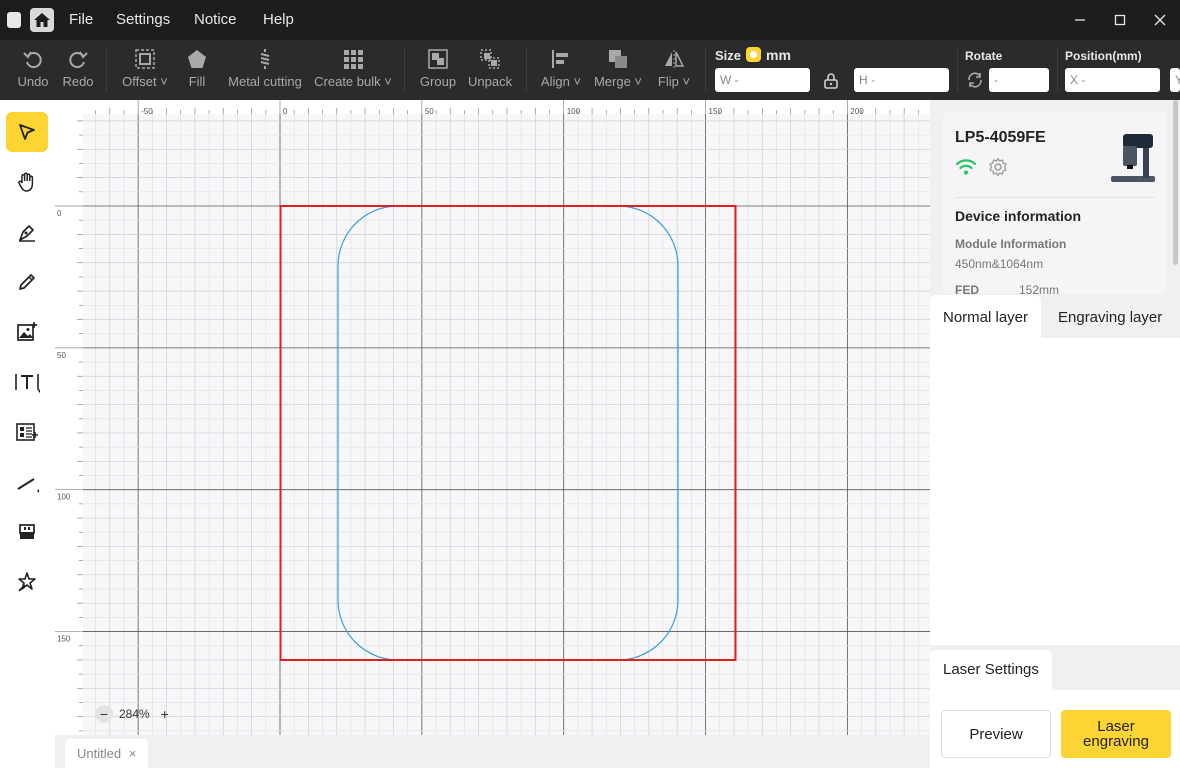 This screenshot has width=1180, height=768. I want to click on qr-code-icon, so click(27, 432).